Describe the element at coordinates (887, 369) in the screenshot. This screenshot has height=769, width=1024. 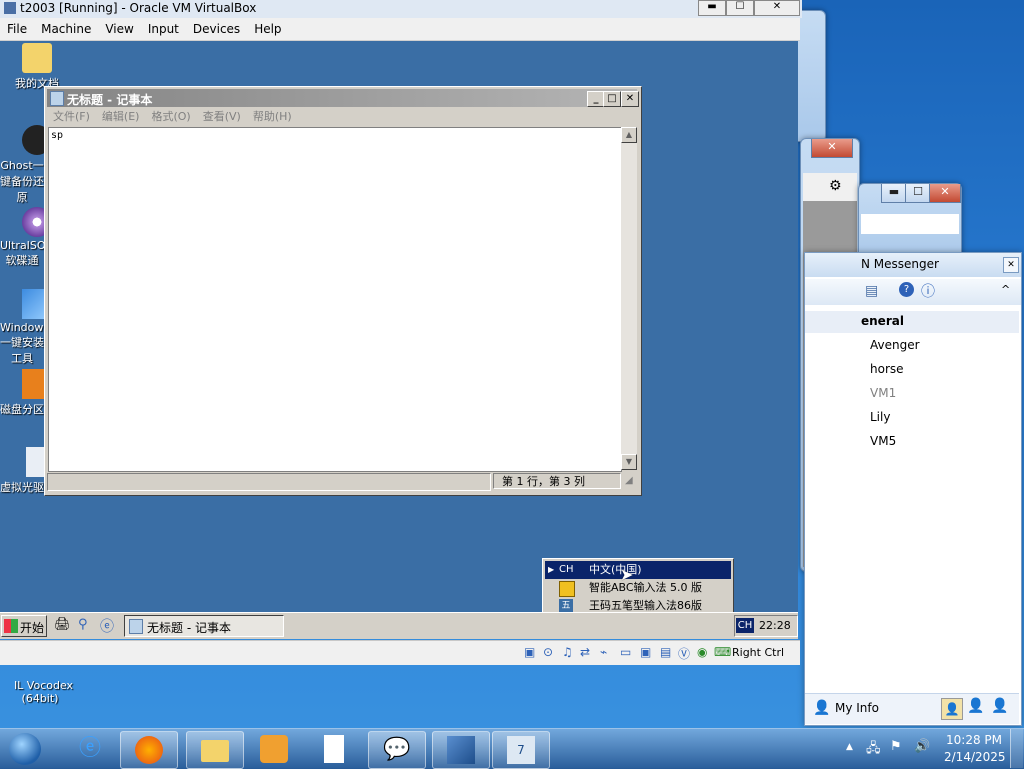
I see `contact-item: horse` at that location.